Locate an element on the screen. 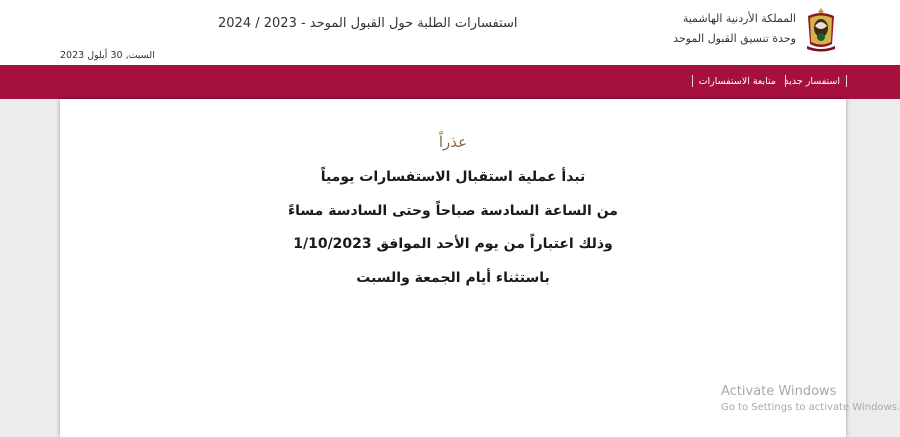  unit-label: وحدة تنسيق القبول الموحد is located at coordinates (734, 38).